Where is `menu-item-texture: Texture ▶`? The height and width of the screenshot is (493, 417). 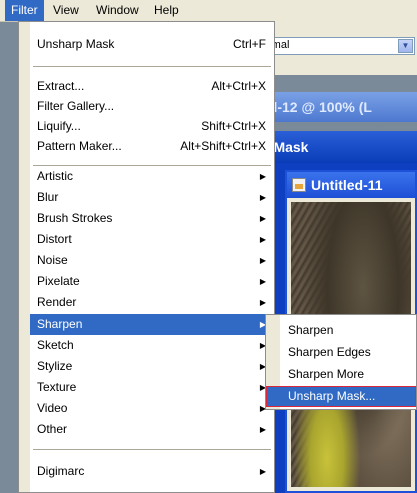 menu-item-texture: Texture ▶ is located at coordinates (152, 387).